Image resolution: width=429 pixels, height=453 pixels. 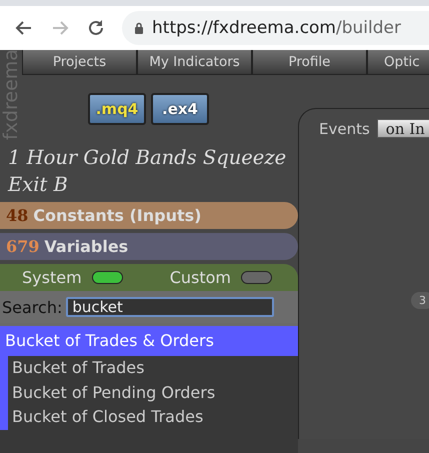 I want to click on url-text: https://fxdreema.com/builder, so click(x=276, y=28).